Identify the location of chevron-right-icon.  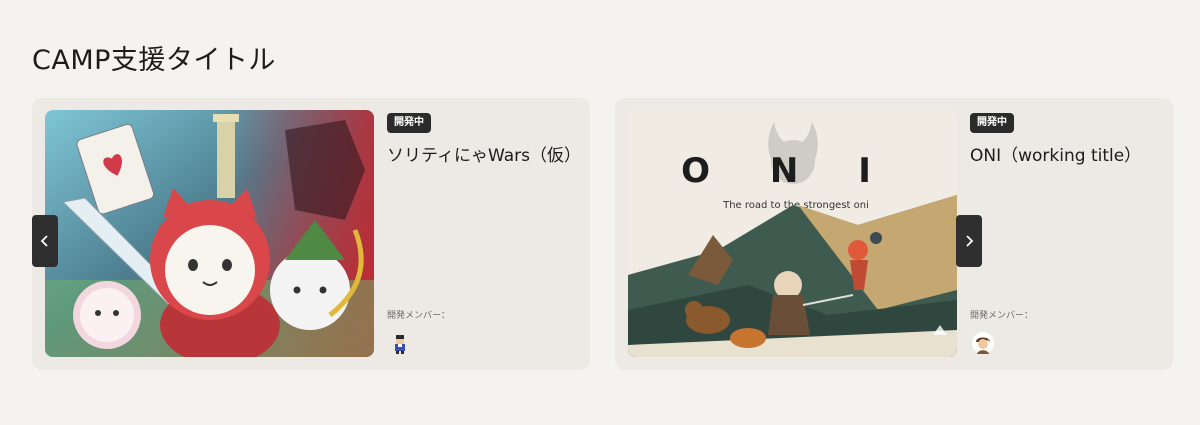
(970, 241).